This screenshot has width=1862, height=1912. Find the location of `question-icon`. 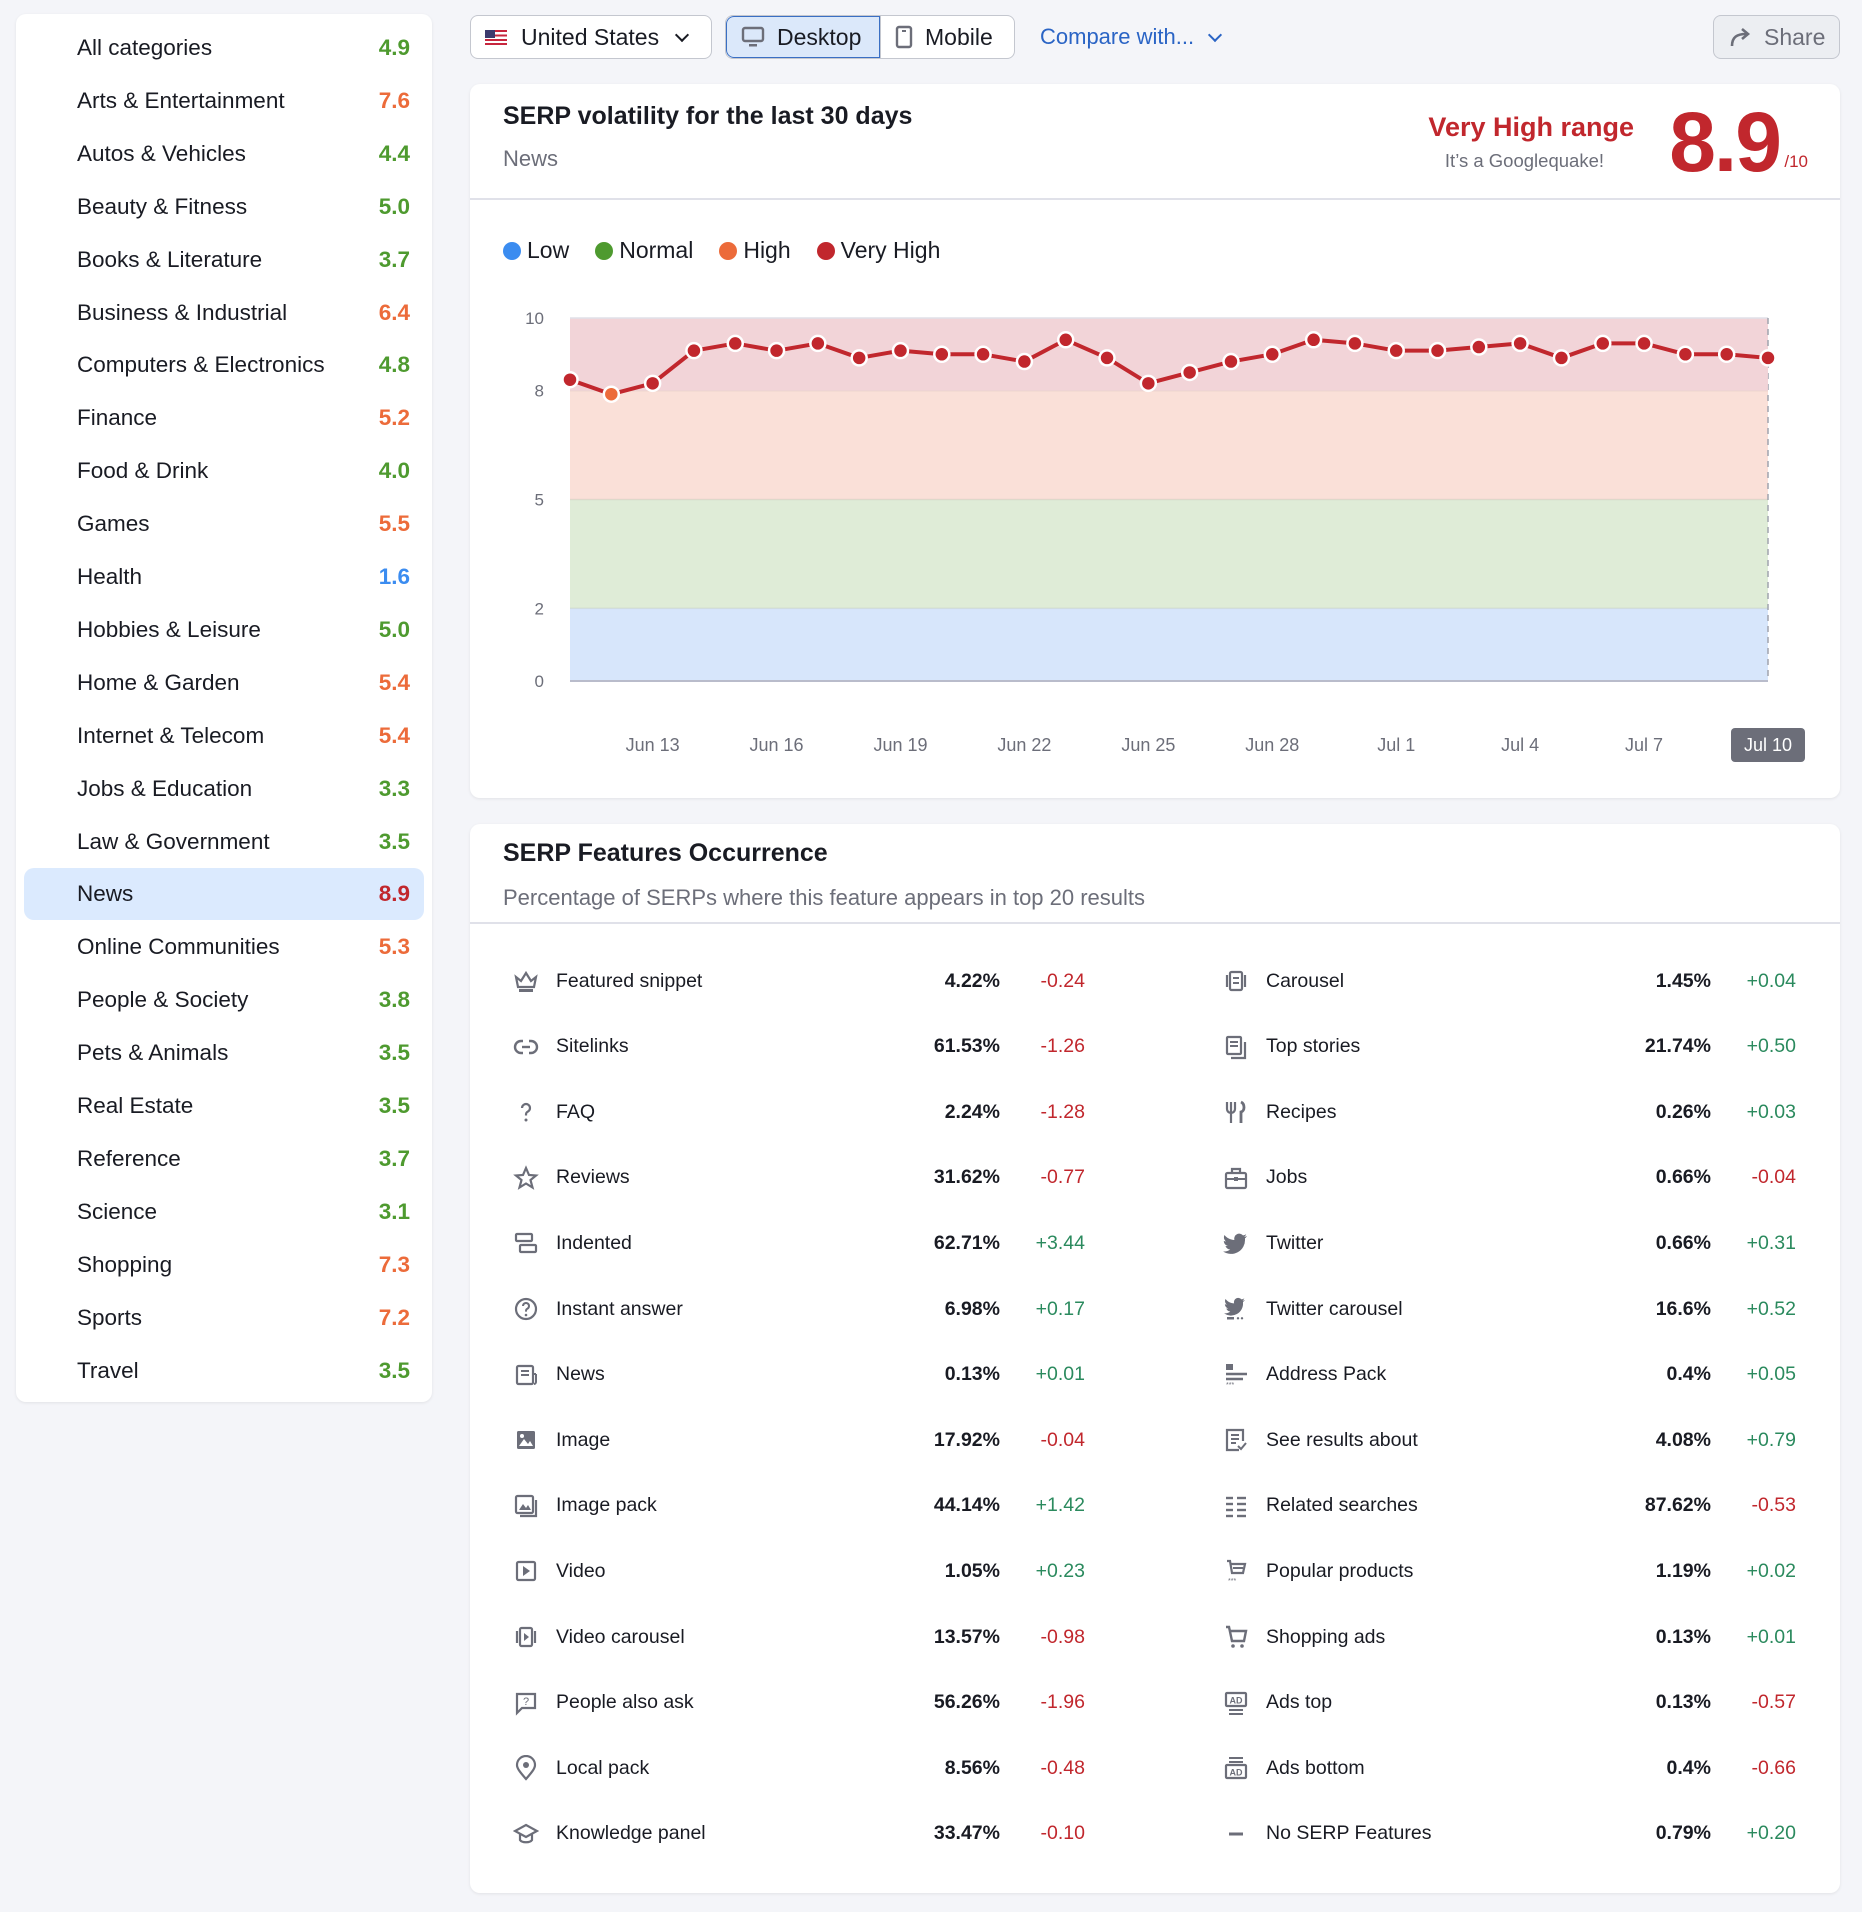

question-icon is located at coordinates (526, 1112).